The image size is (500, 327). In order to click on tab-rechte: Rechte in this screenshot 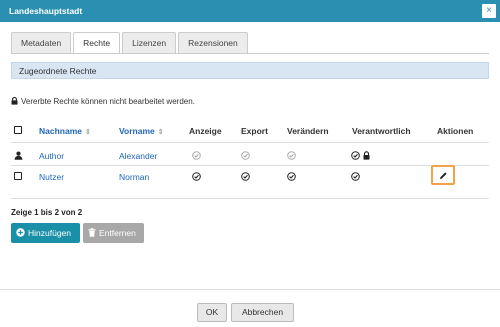, I will do `click(97, 43)`.